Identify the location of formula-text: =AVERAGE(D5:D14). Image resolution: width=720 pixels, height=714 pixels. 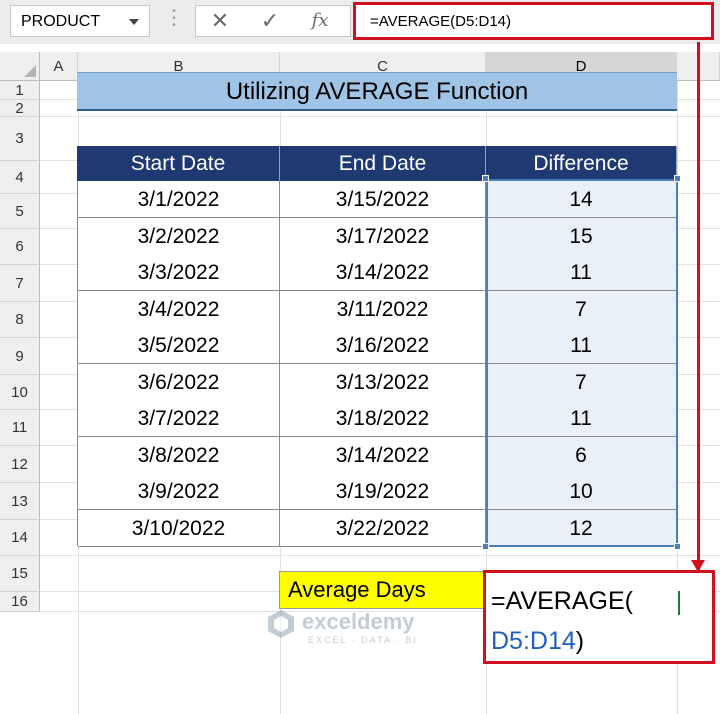
(441, 21).